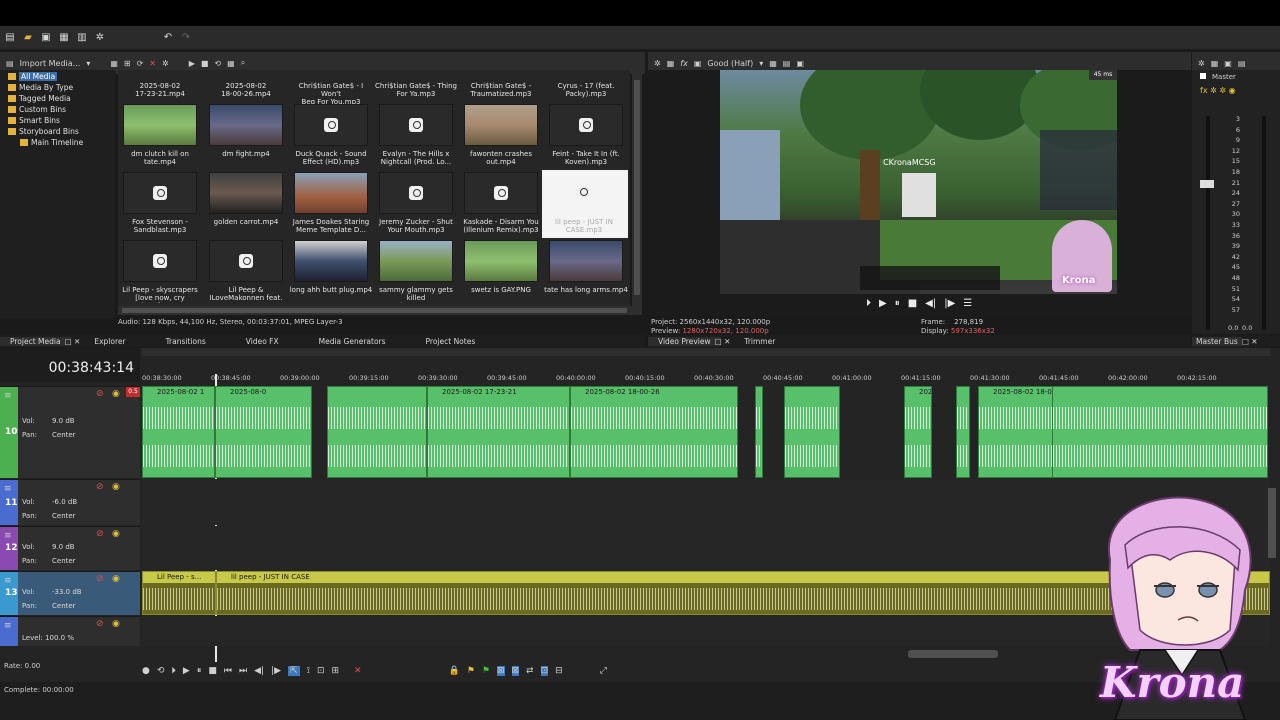 The image size is (1280, 720). Describe the element at coordinates (308, 671) in the screenshot. I see `envelope-tool-icon: ⟟` at that location.